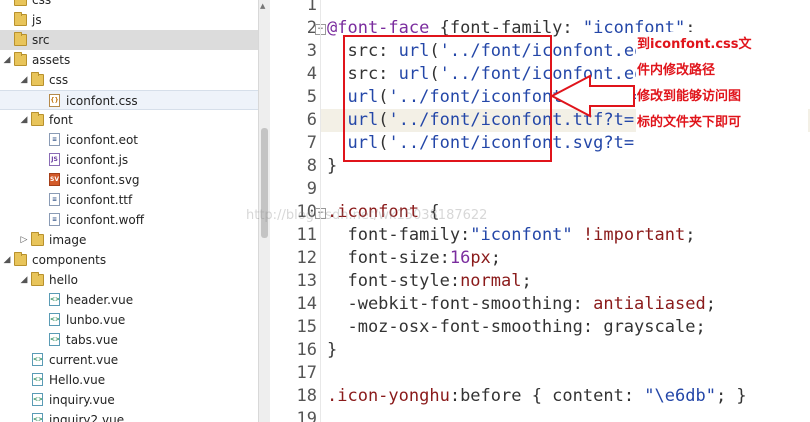  I want to click on tree-item-label: Hello.vue, so click(77, 380).